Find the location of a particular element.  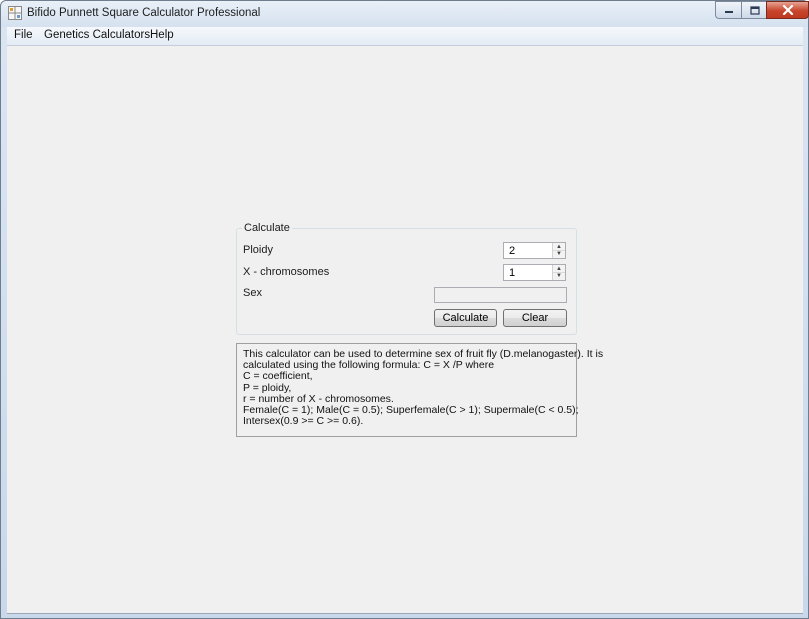

punnett-app-icon is located at coordinates (15, 13).